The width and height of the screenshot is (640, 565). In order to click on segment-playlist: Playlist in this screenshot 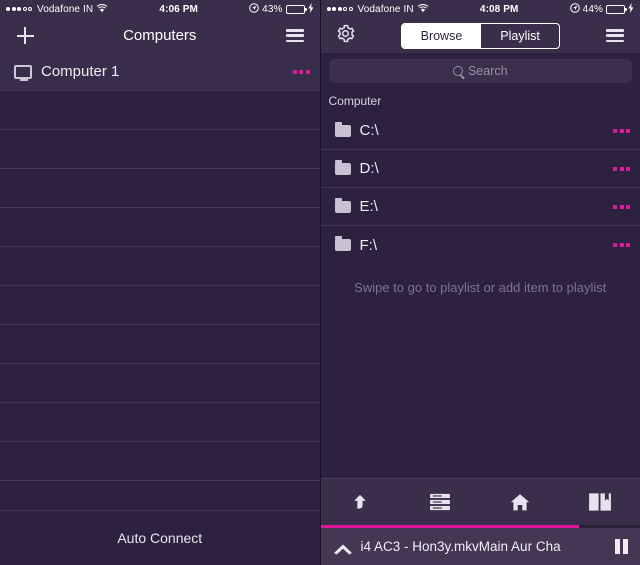, I will do `click(520, 36)`.